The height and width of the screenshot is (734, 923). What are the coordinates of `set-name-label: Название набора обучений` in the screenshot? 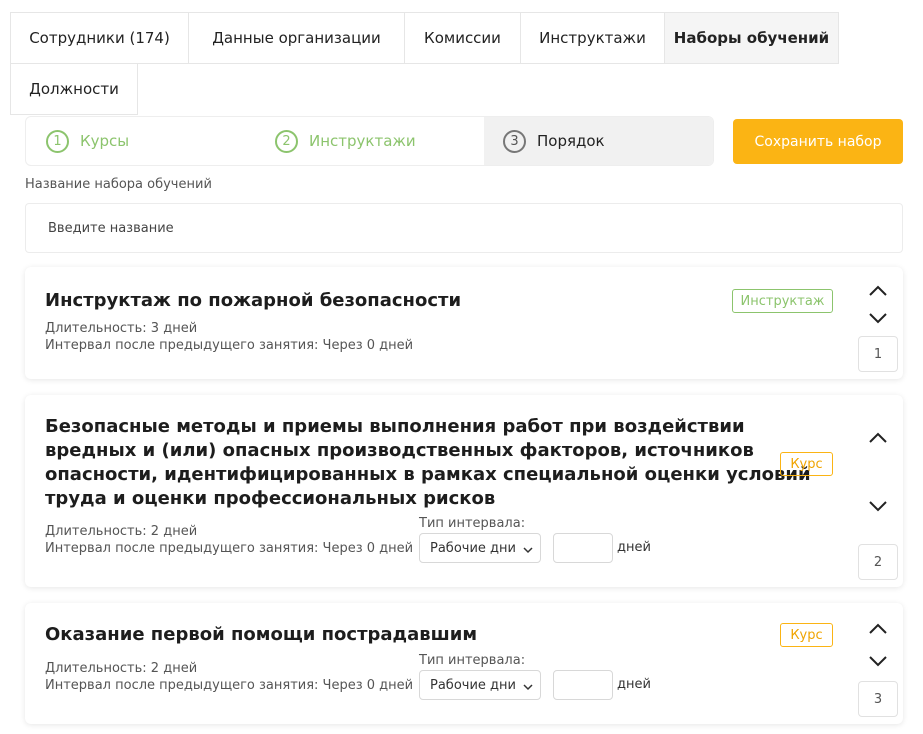 It's located at (118, 184).